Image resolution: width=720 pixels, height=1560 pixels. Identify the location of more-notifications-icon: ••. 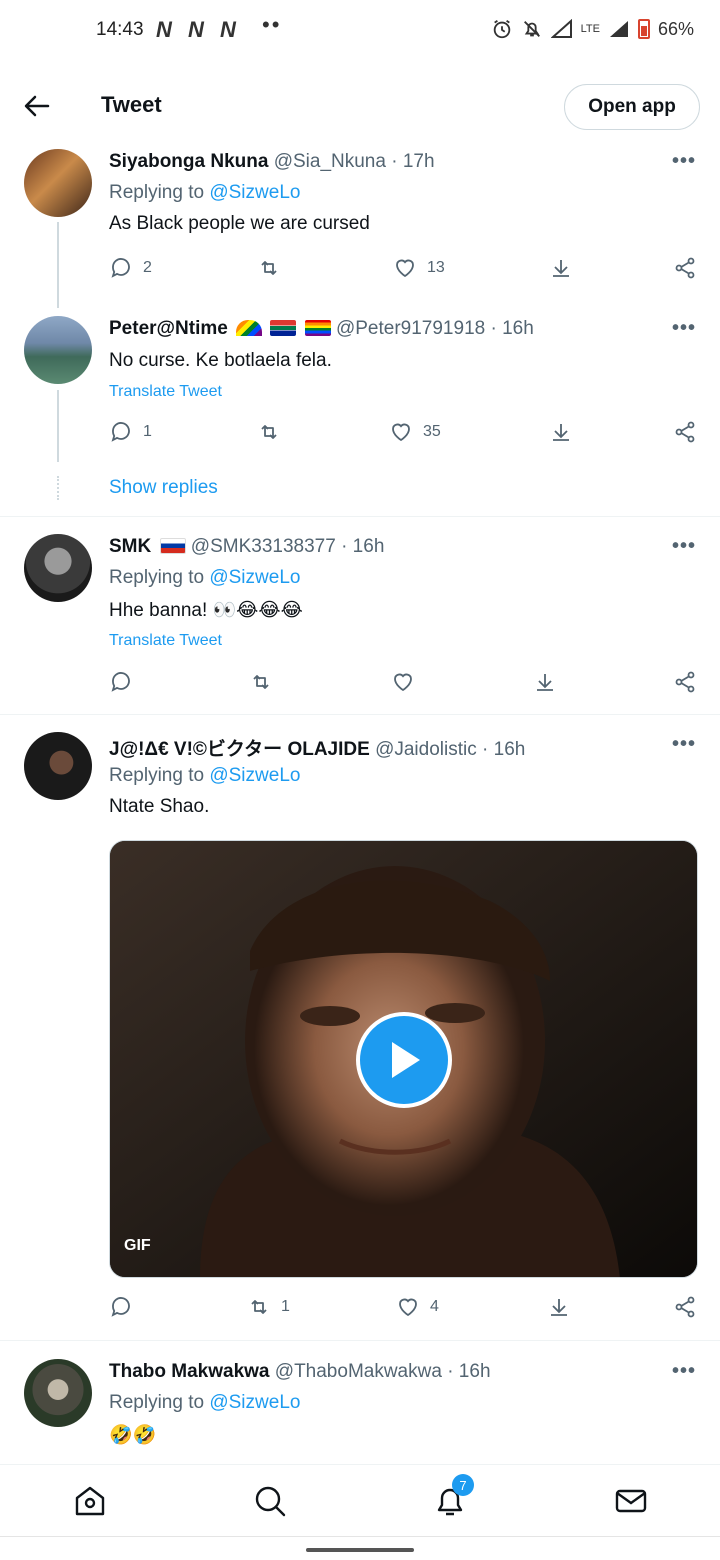
(272, 24).